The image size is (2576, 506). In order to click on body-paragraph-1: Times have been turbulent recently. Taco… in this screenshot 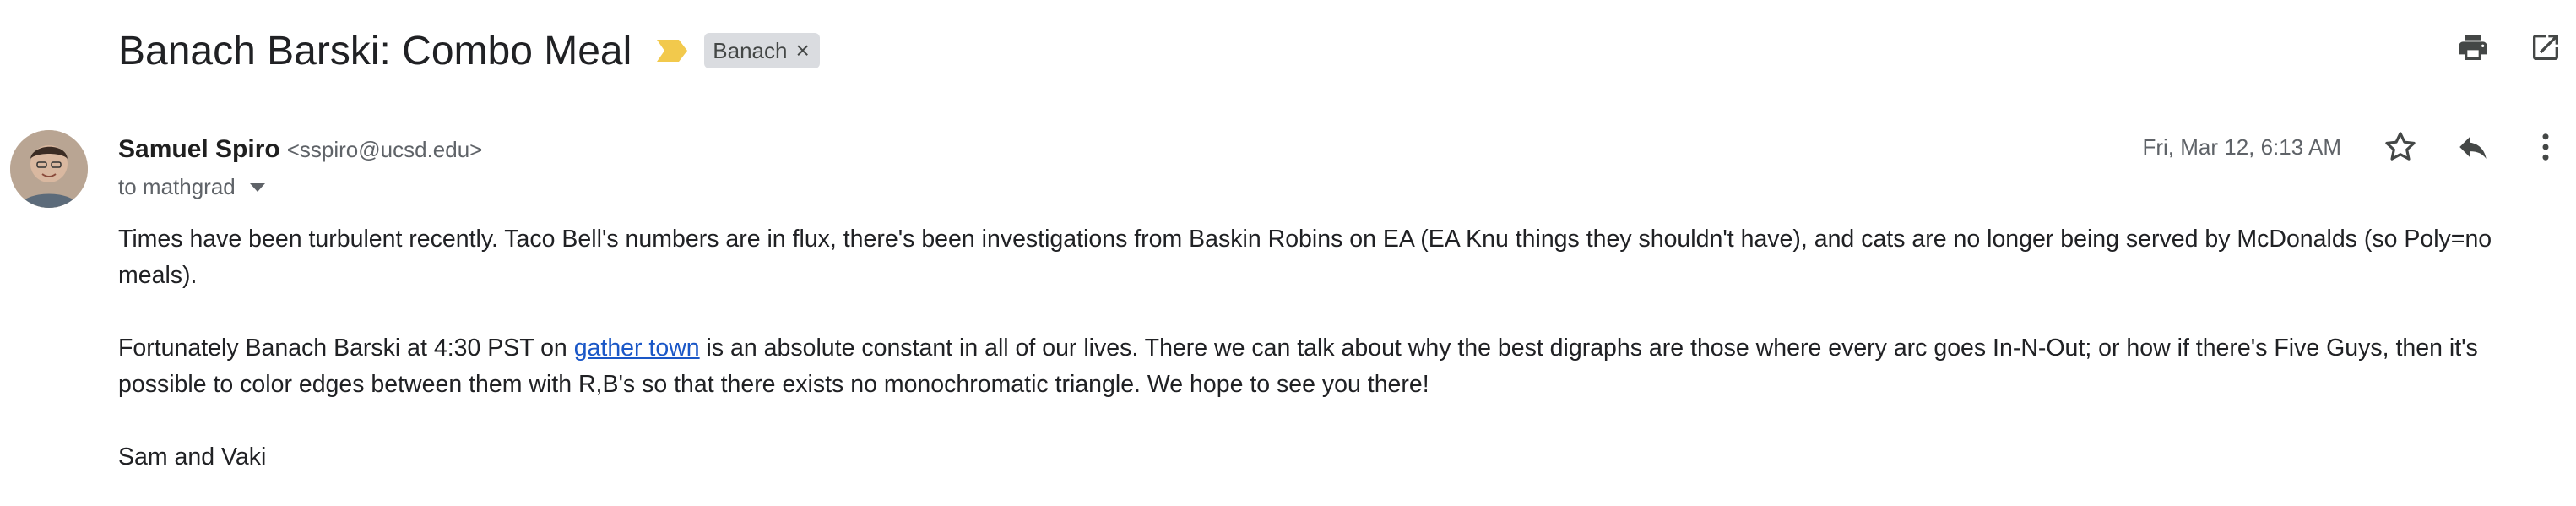, I will do `click(1305, 257)`.